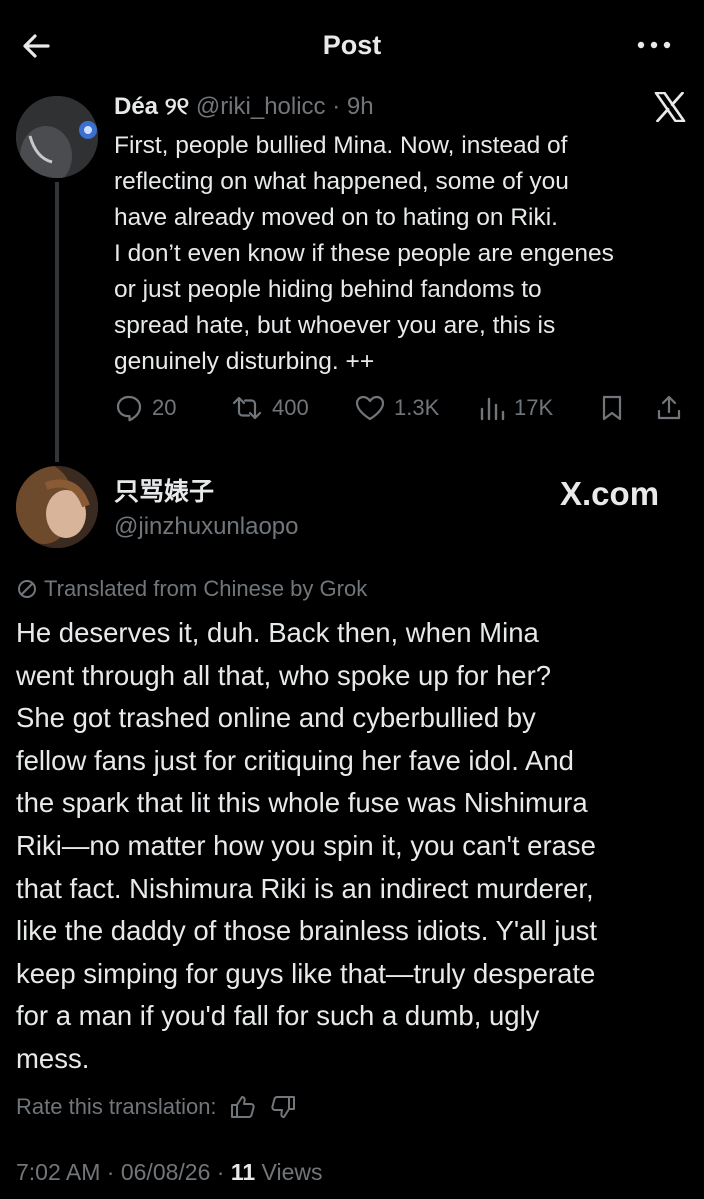 The image size is (704, 1199). What do you see at coordinates (669, 407) in the screenshot?
I see `share-icon` at bounding box center [669, 407].